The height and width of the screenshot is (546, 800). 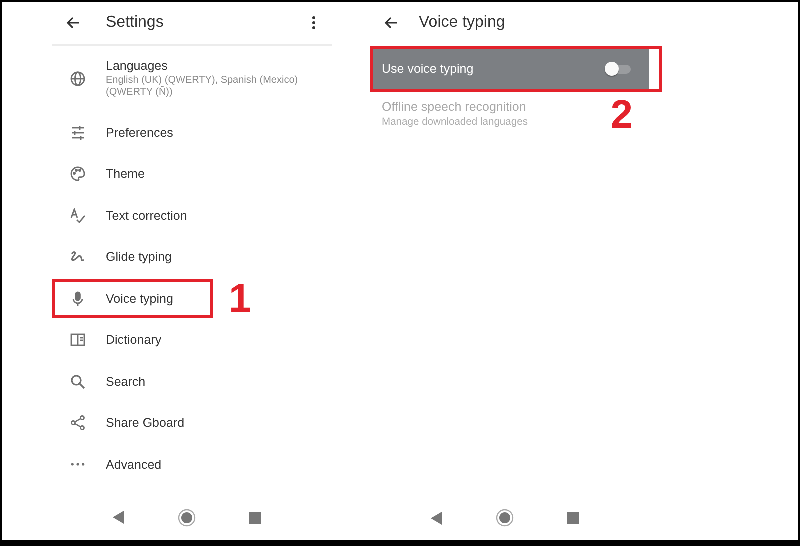 What do you see at coordinates (125, 174) in the screenshot?
I see `setting-label: Theme` at bounding box center [125, 174].